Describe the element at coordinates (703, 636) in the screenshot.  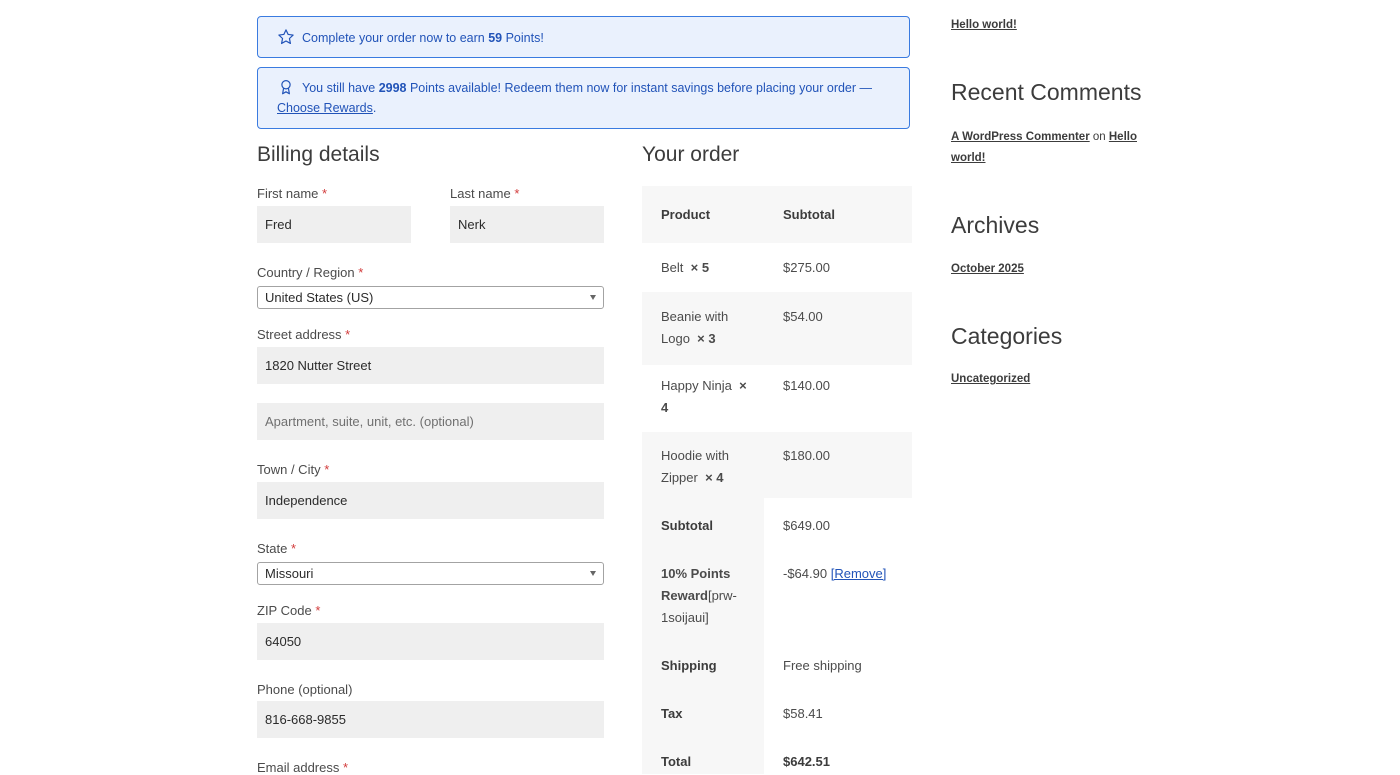
I see `order-footer-label-column` at that location.